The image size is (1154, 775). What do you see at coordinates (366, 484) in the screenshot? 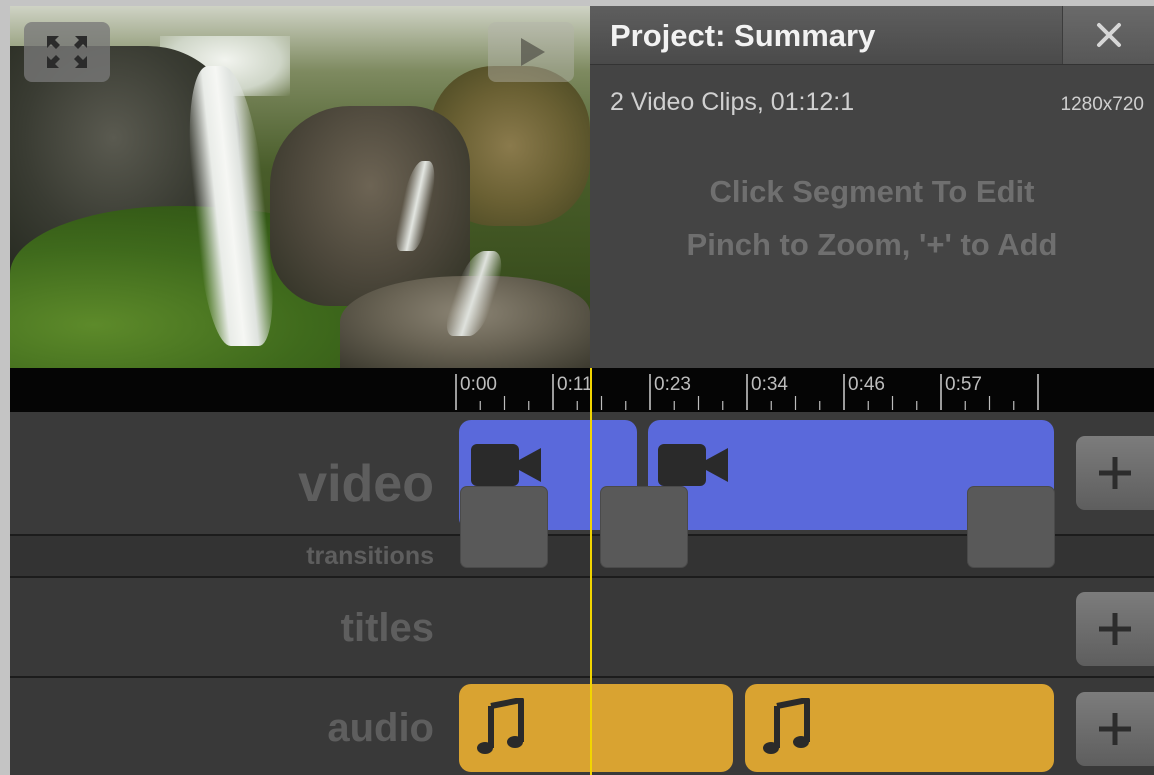
I see `video-track-label: video` at bounding box center [366, 484].